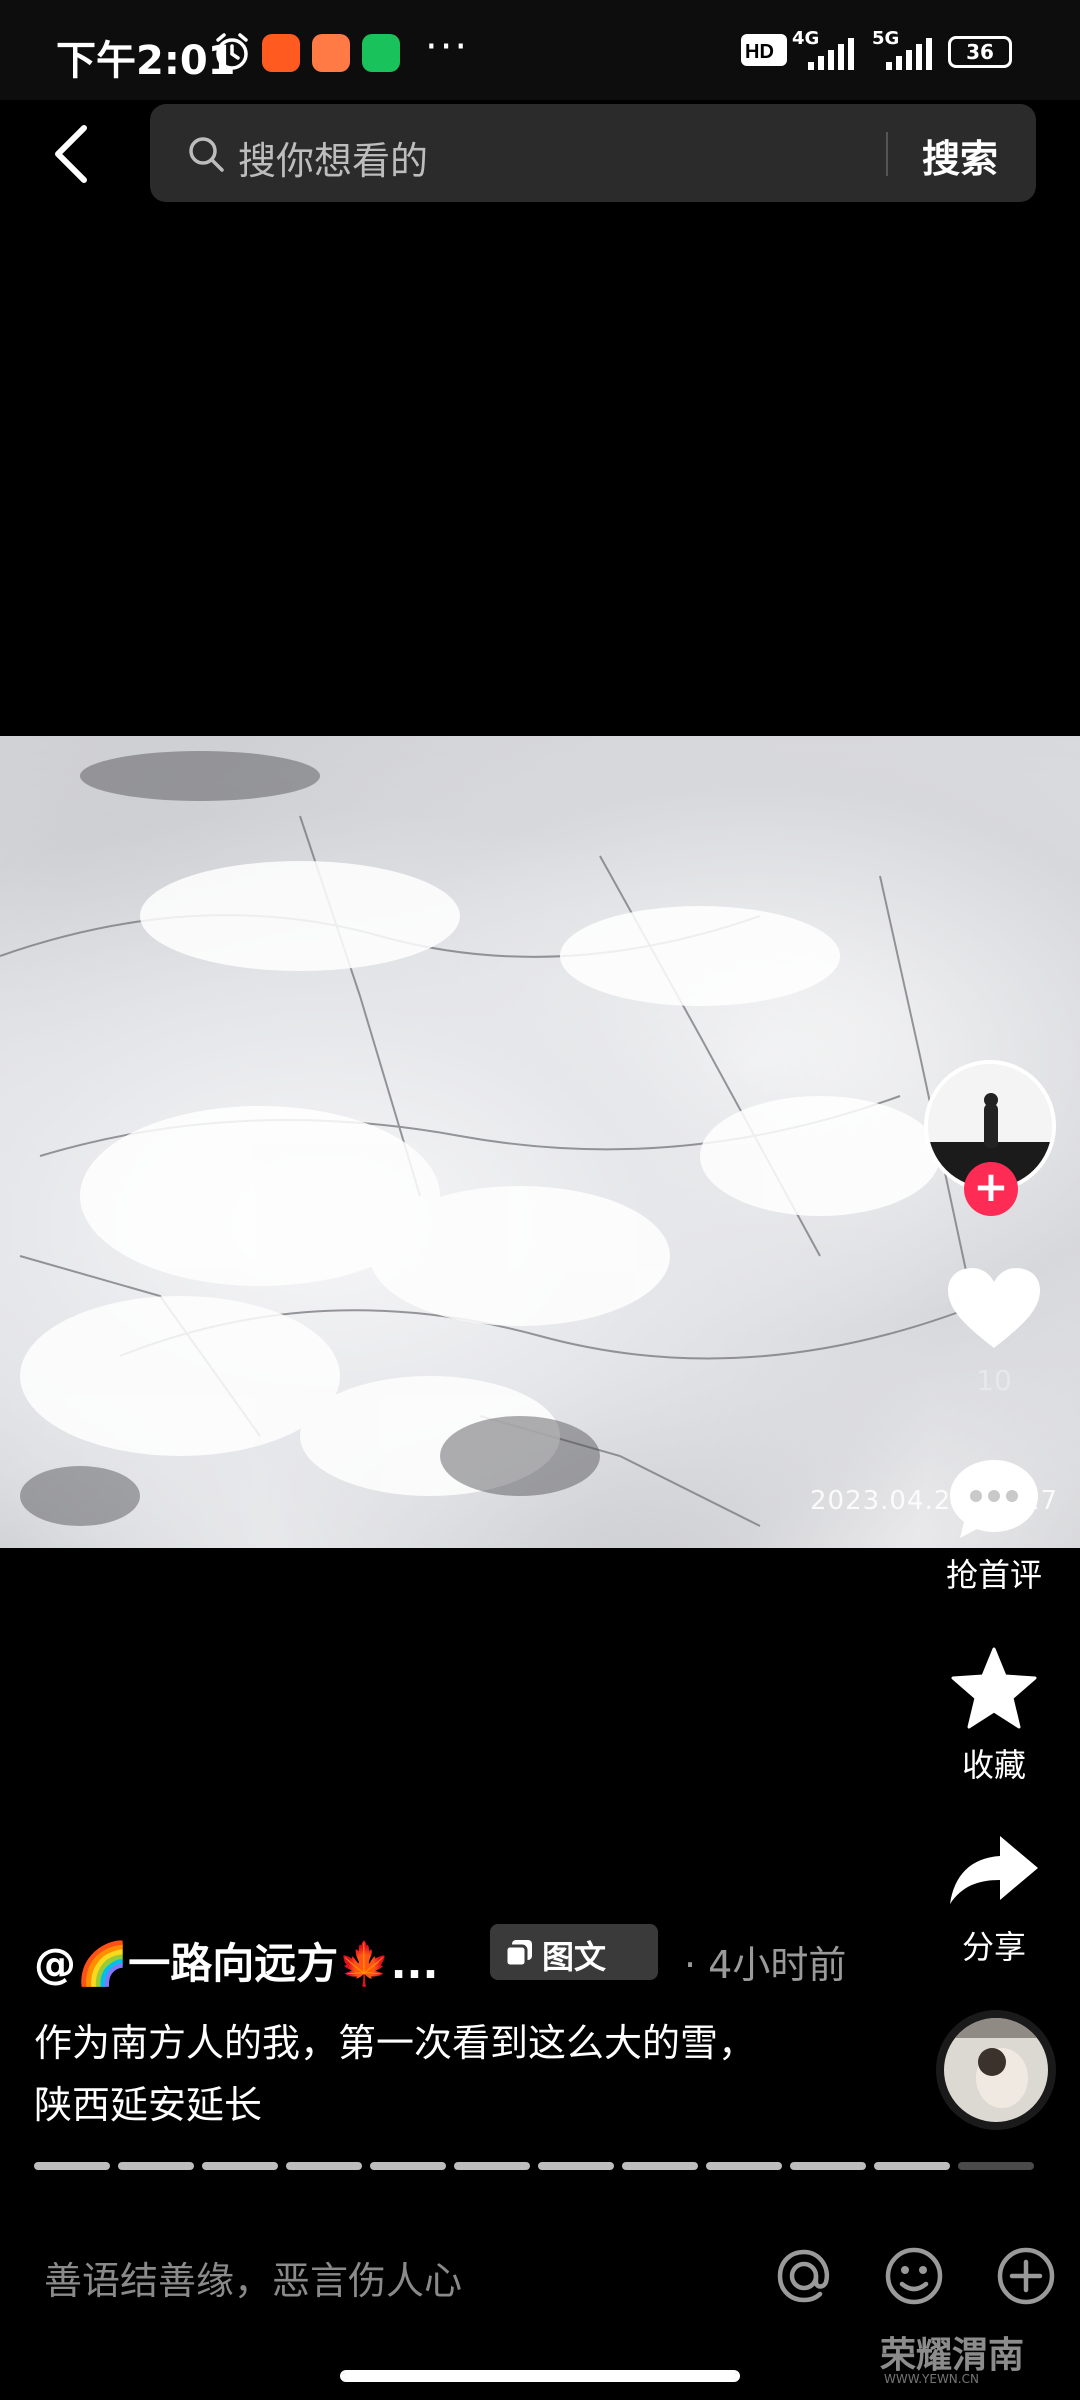 The image size is (1080, 2400). What do you see at coordinates (395, 2043) in the screenshot?
I see `caption-line-1: 作为南方人的我，第一次看到这么大的雪，` at bounding box center [395, 2043].